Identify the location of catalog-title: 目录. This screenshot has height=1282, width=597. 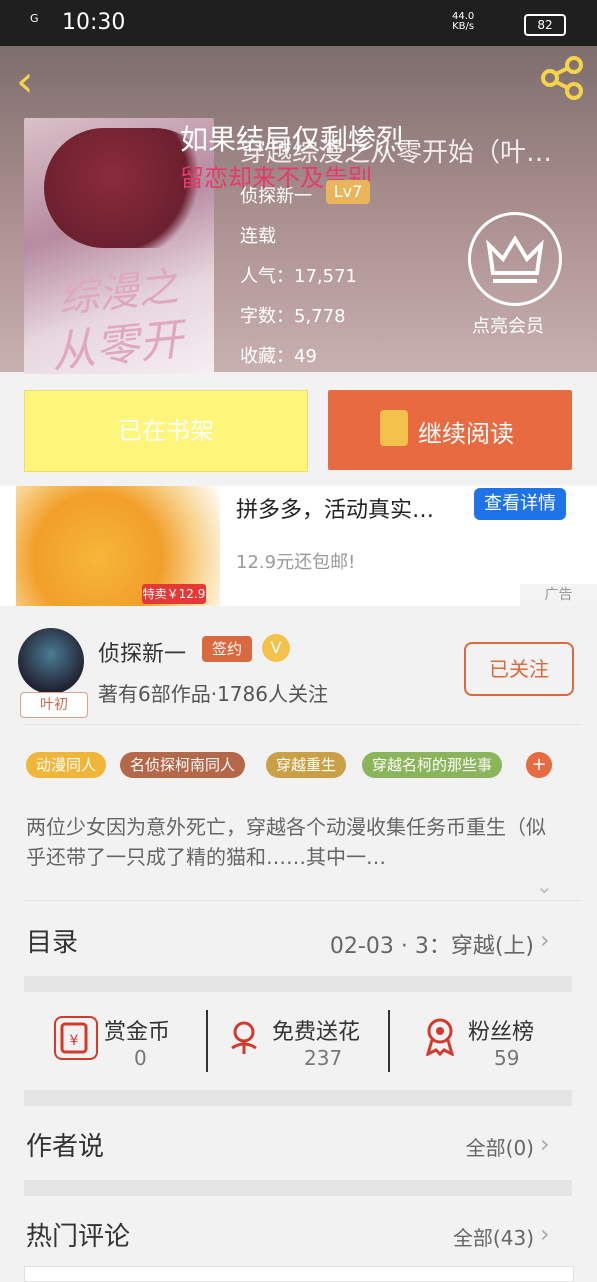
(52, 940).